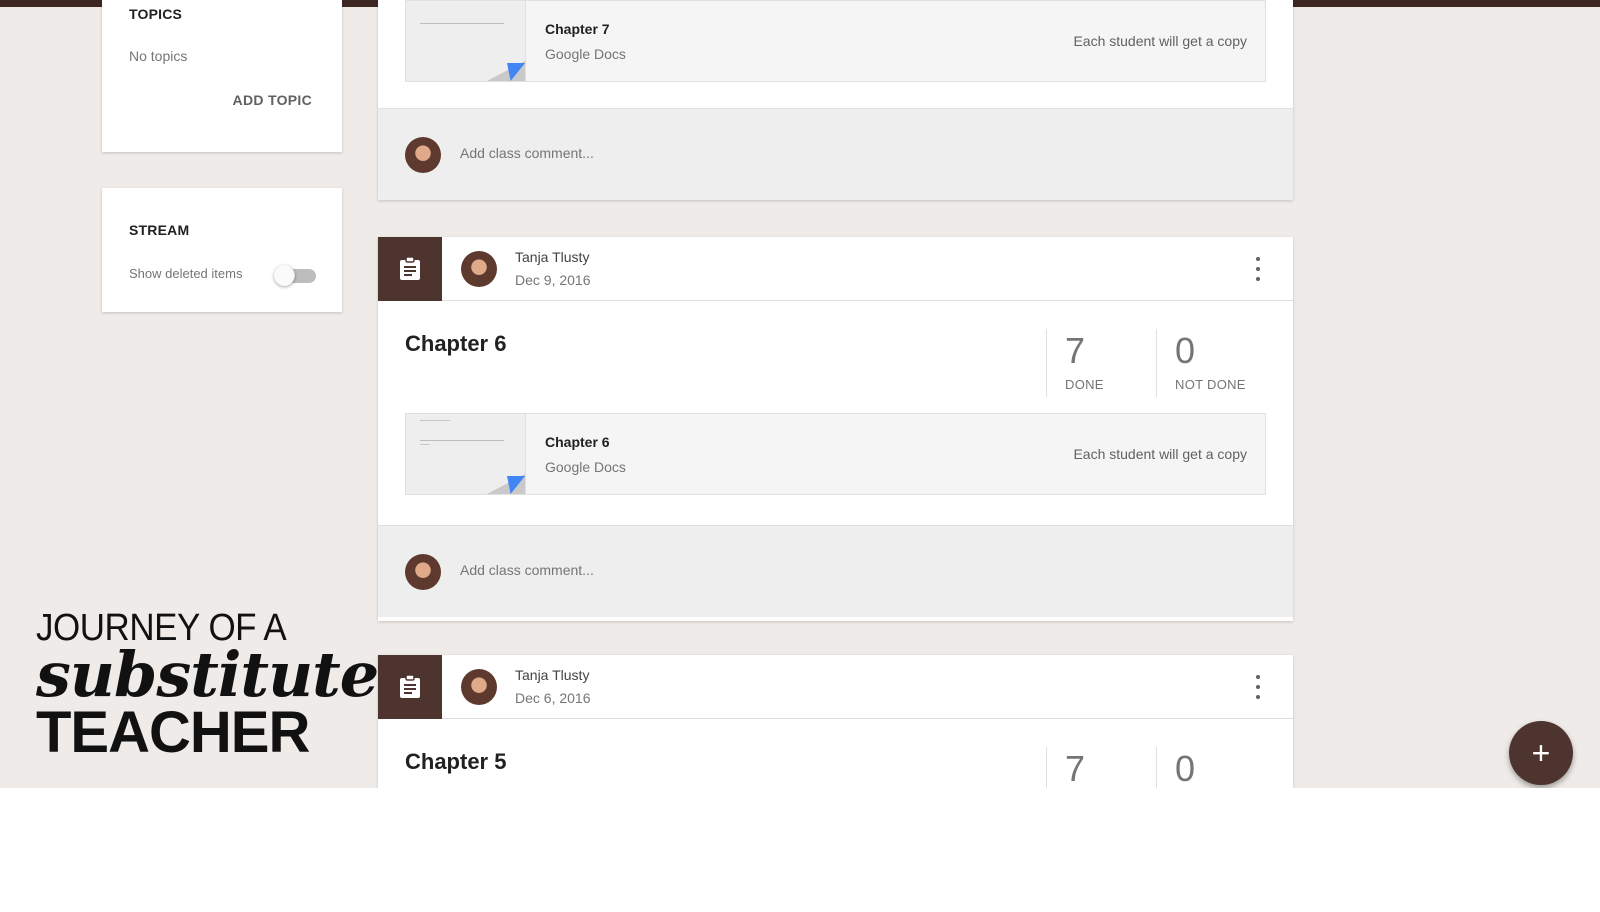  I want to click on logo-line-1: JOURNEY OF A, so click(161, 628).